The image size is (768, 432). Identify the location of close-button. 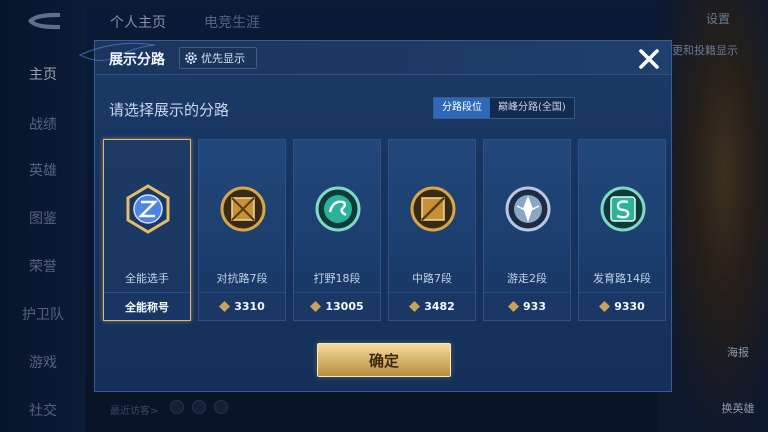
(649, 59).